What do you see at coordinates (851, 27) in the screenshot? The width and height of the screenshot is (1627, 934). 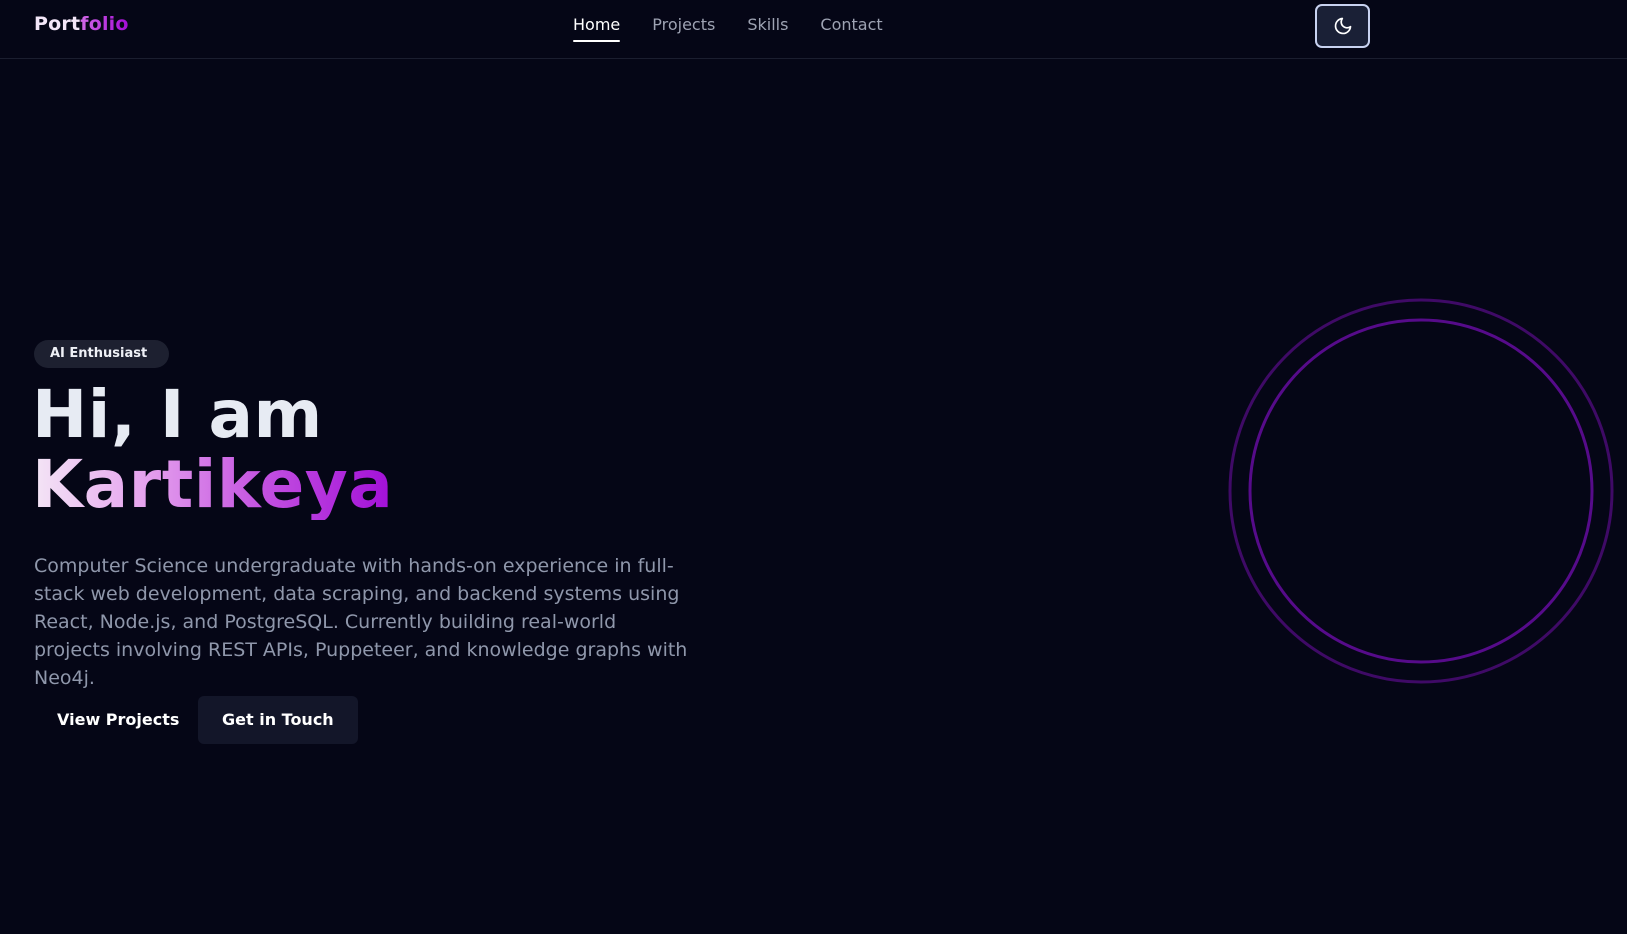 I see `nav-link-contact: Contact` at bounding box center [851, 27].